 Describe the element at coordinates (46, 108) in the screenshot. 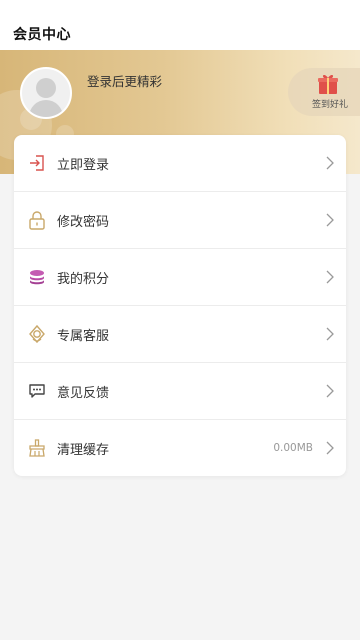

I see `avatar-body` at that location.